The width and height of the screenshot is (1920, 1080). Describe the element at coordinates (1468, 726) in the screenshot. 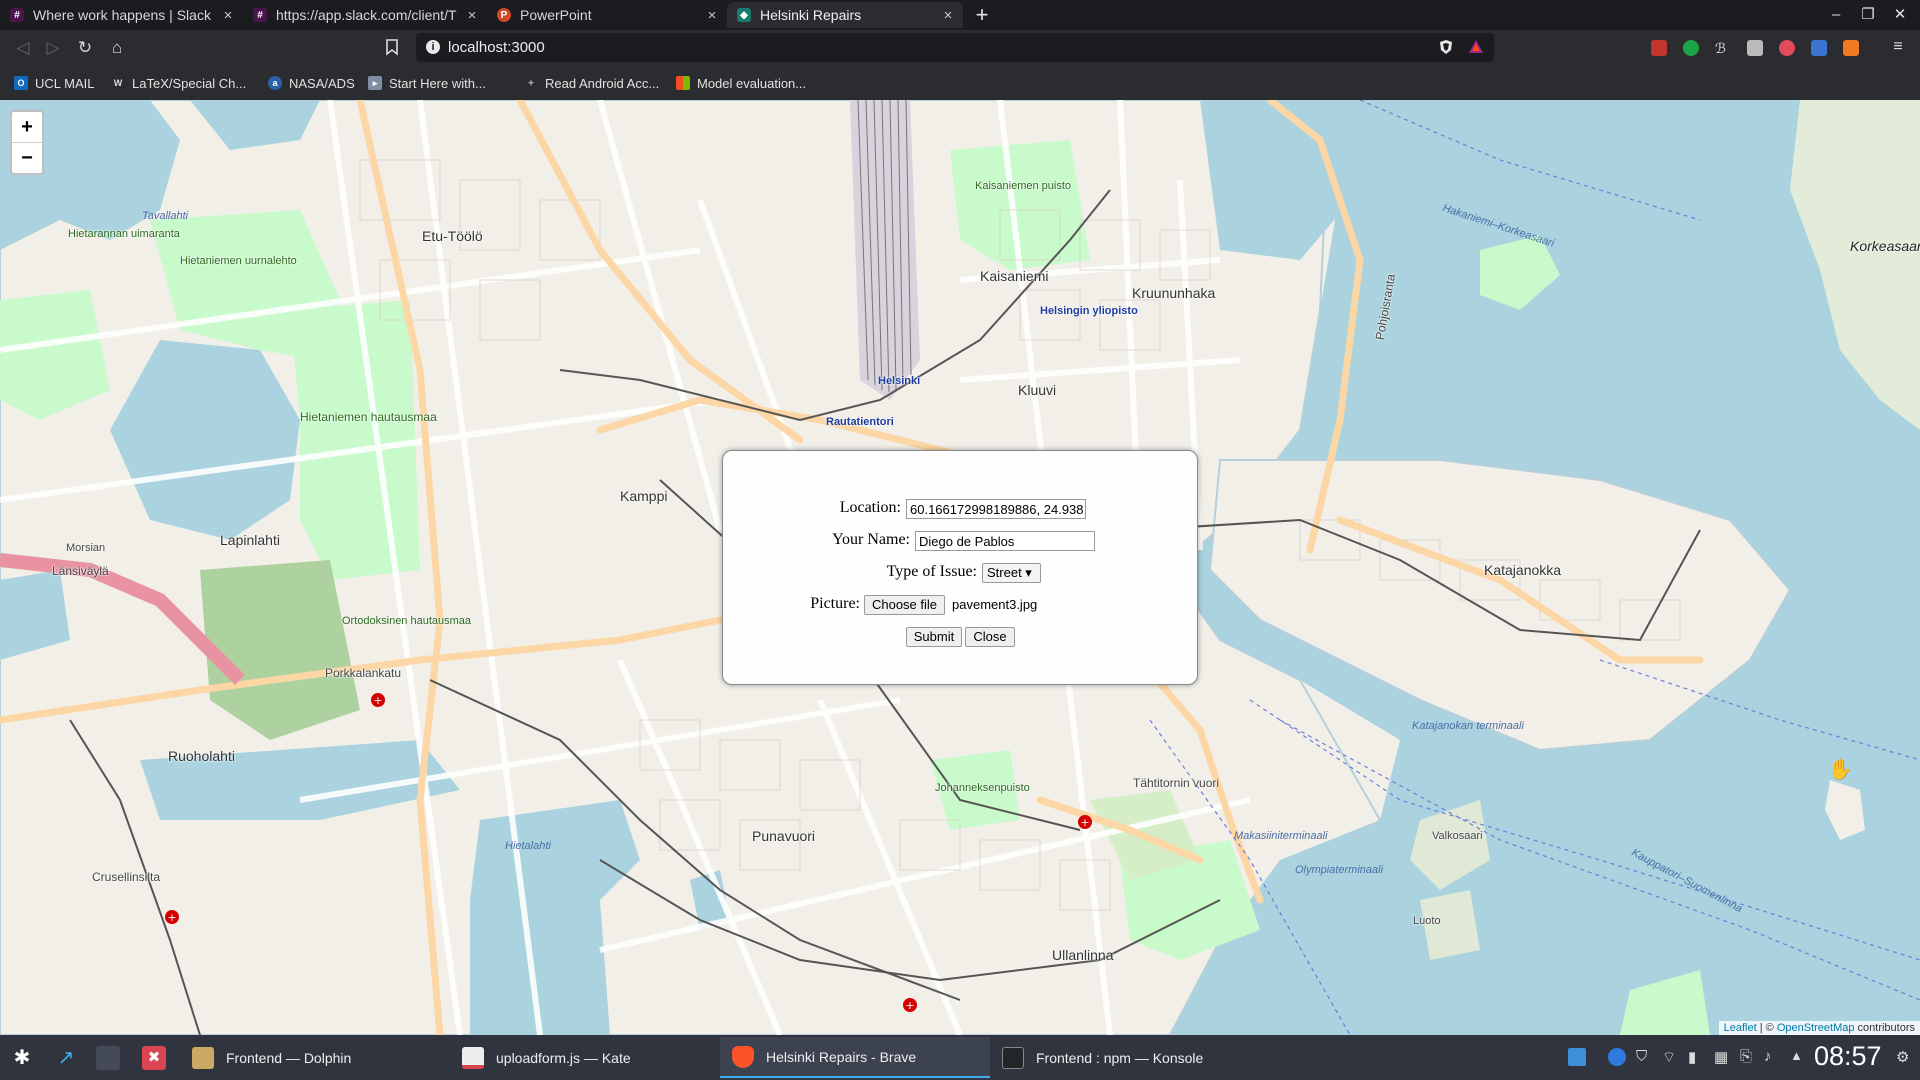

I see `map-label: Katajanokan terminaali` at that location.